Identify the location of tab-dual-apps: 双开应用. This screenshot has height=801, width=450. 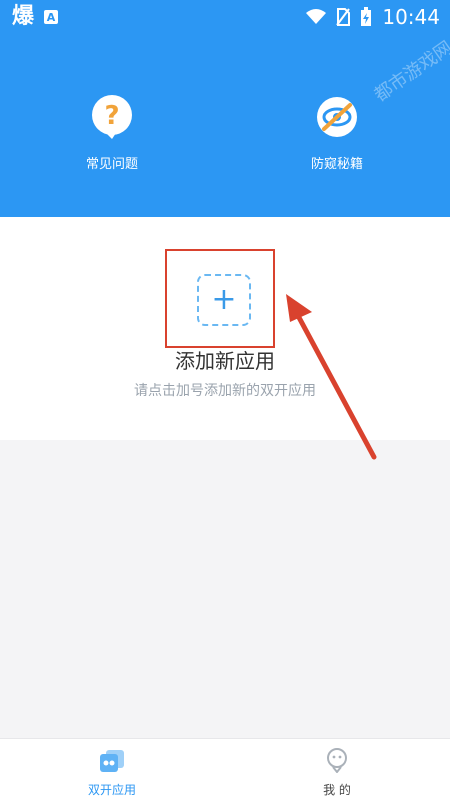
(112, 770).